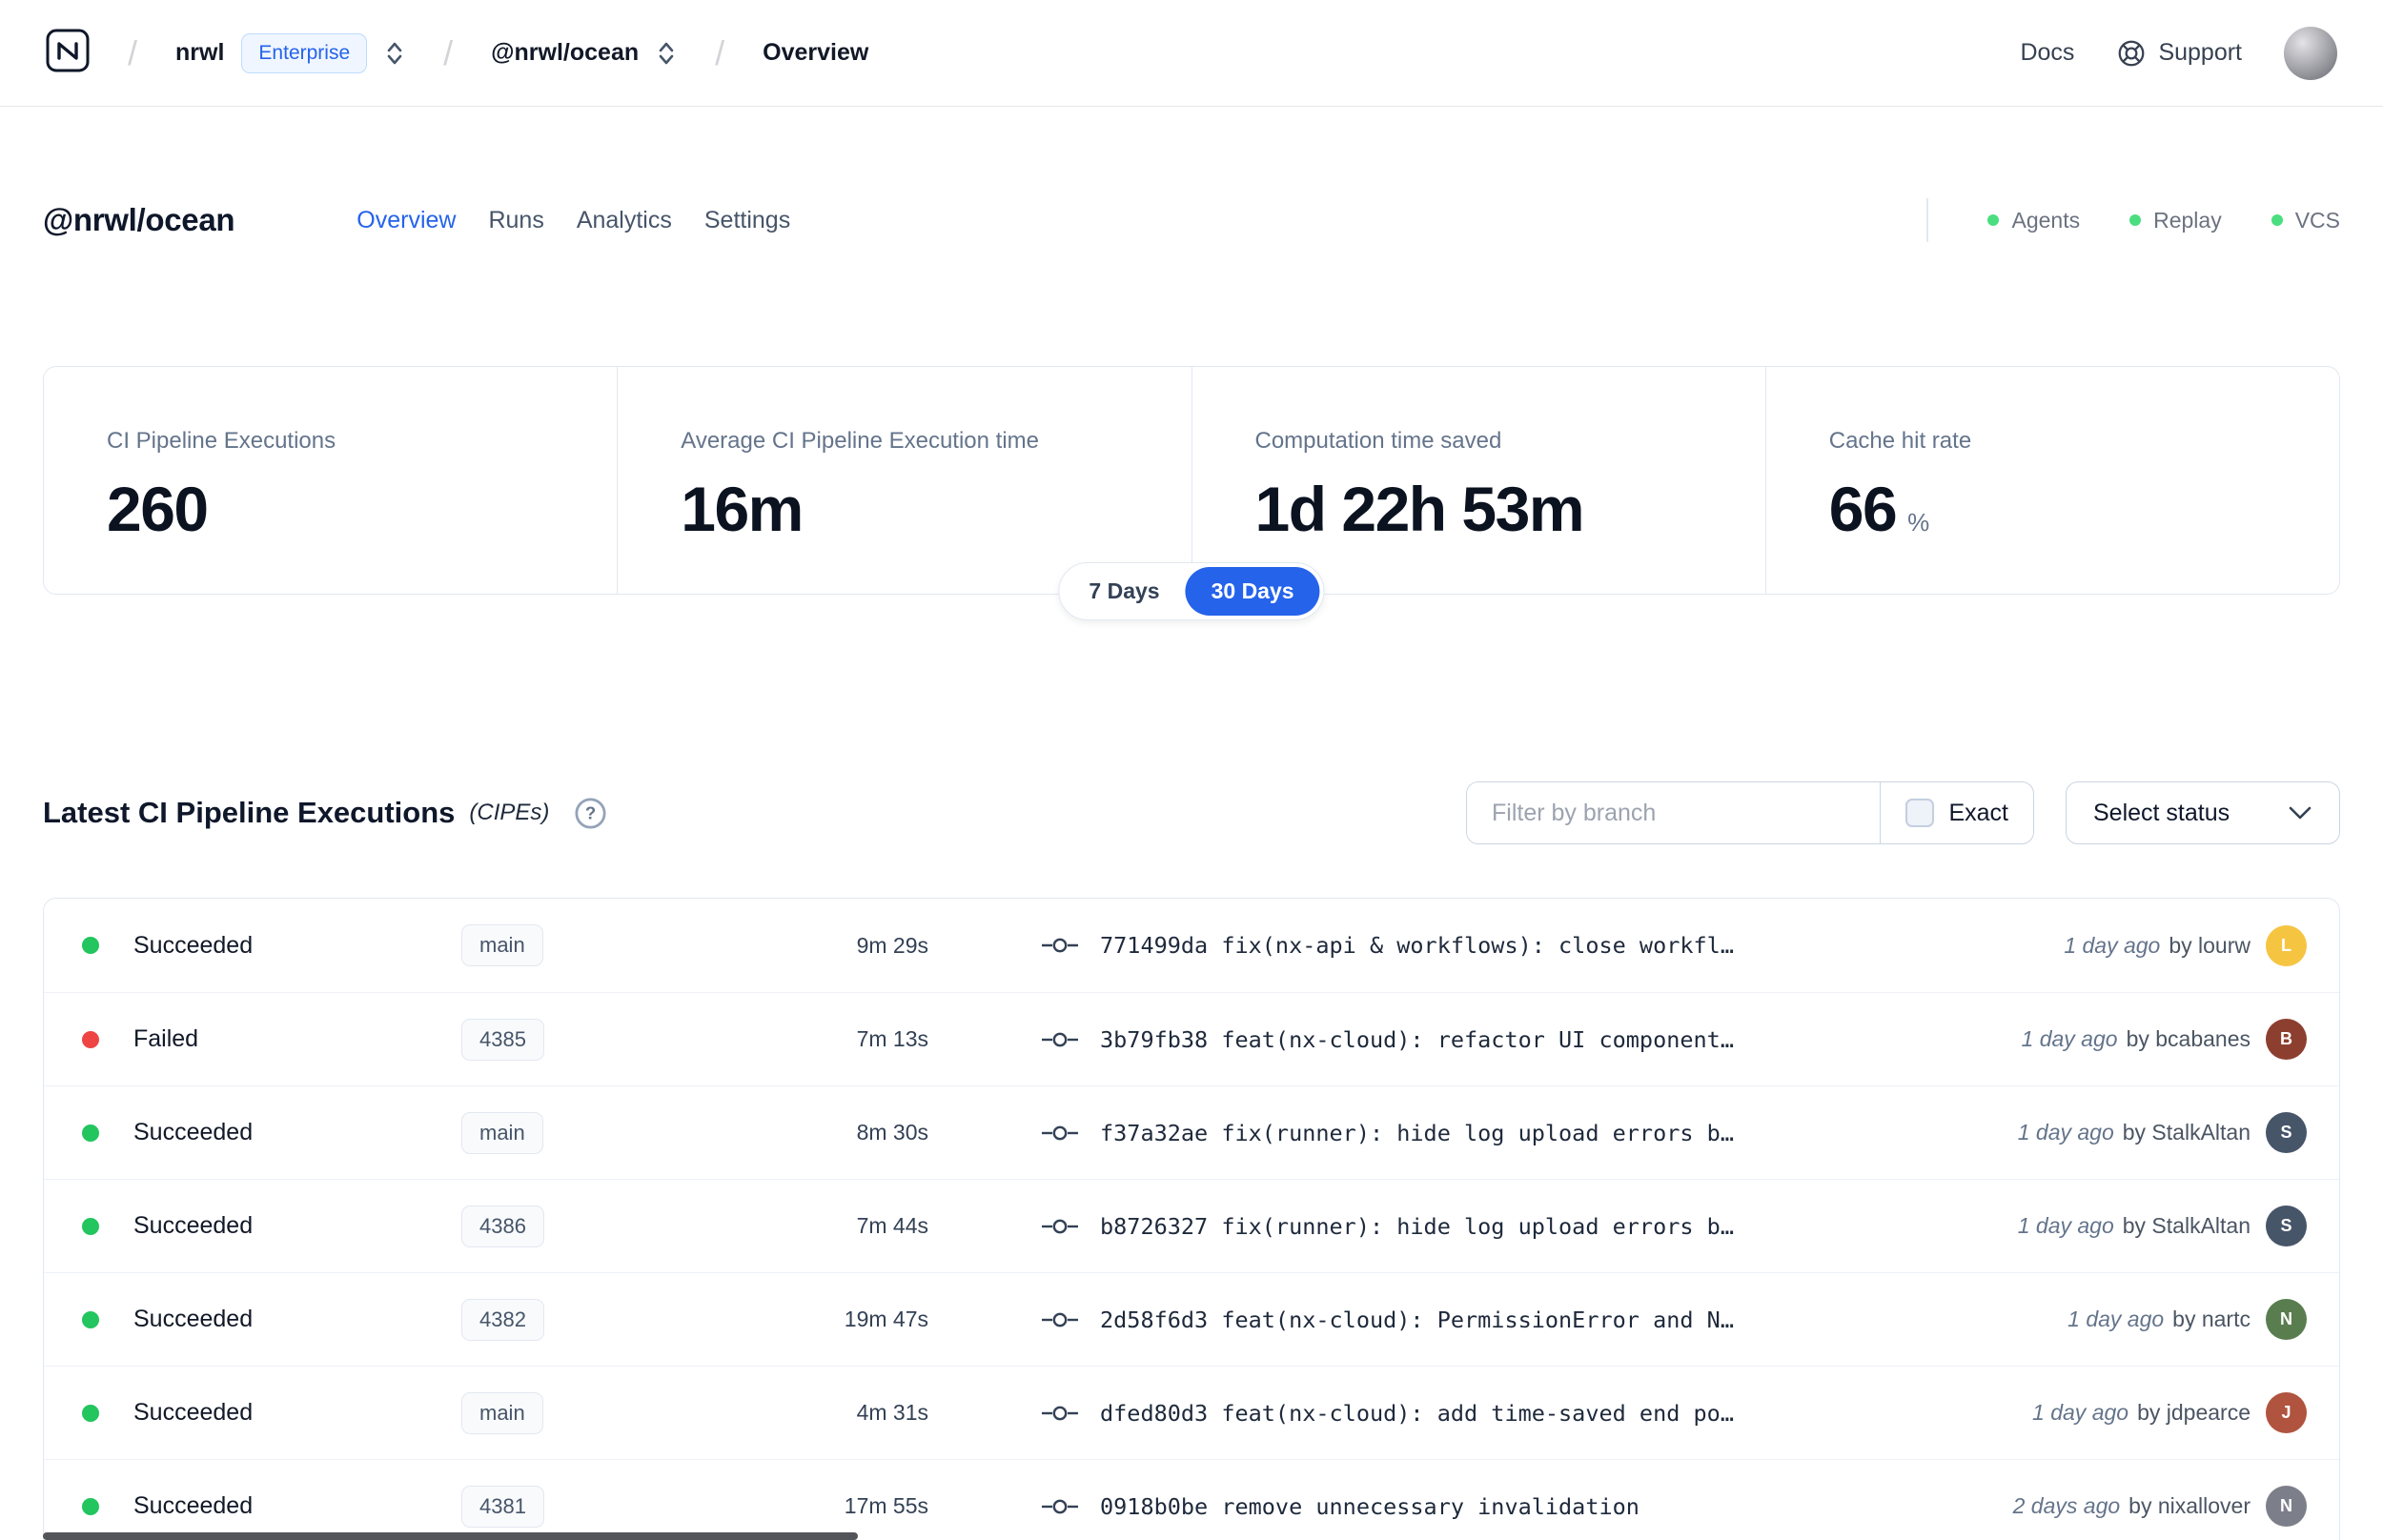  I want to click on stat-card: Average CI Pipeline Execution time 16m, so click(904, 480).